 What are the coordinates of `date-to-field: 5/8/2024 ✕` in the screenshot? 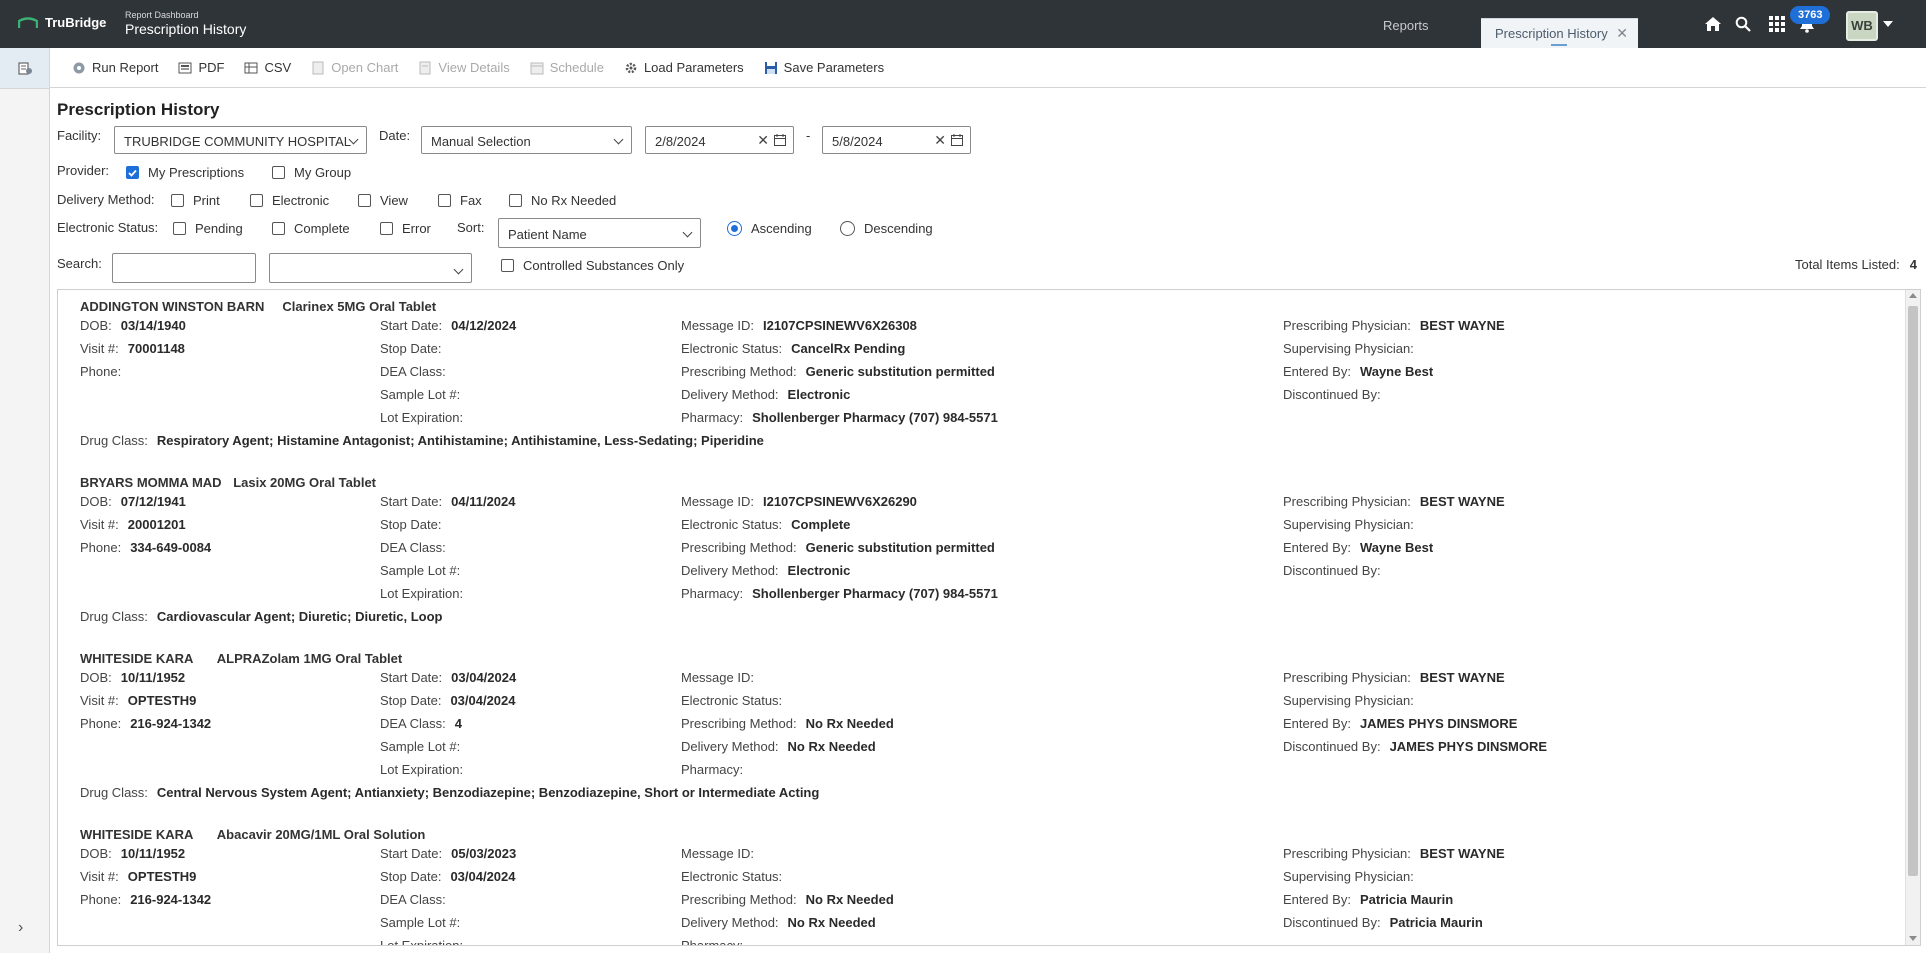 It's located at (896, 140).